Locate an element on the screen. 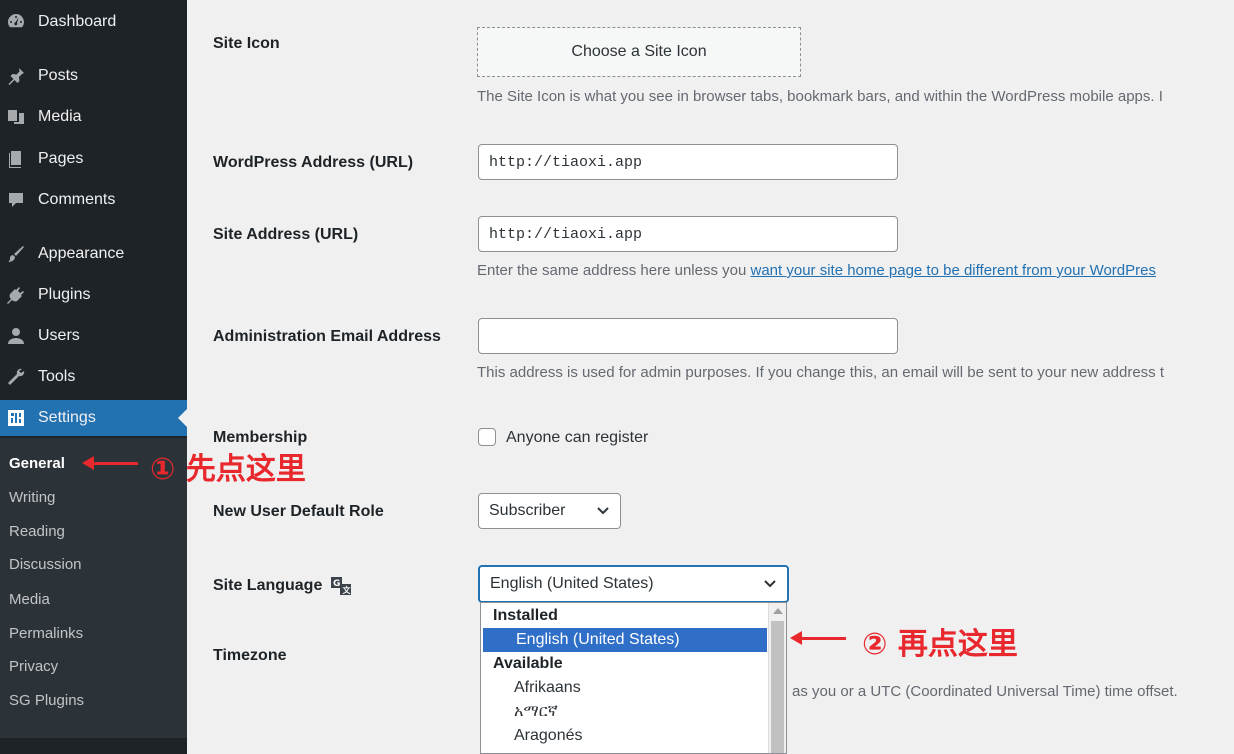 The image size is (1234, 754). wrench-icon is located at coordinates (16, 377).